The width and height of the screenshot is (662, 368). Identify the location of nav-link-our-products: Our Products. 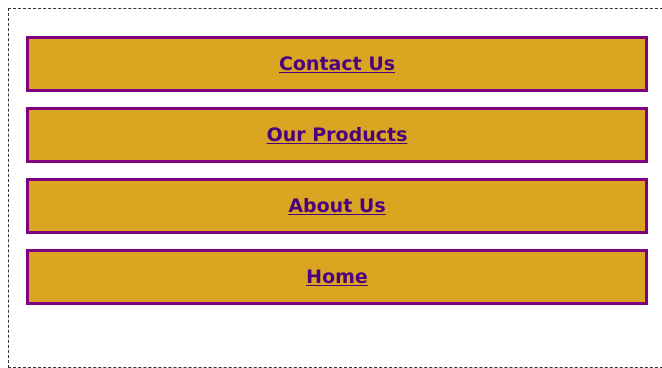
(337, 135).